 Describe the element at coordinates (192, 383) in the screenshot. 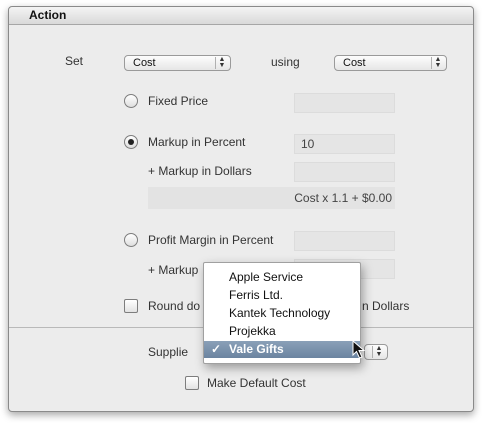

I see `make-default-checkbox` at that location.